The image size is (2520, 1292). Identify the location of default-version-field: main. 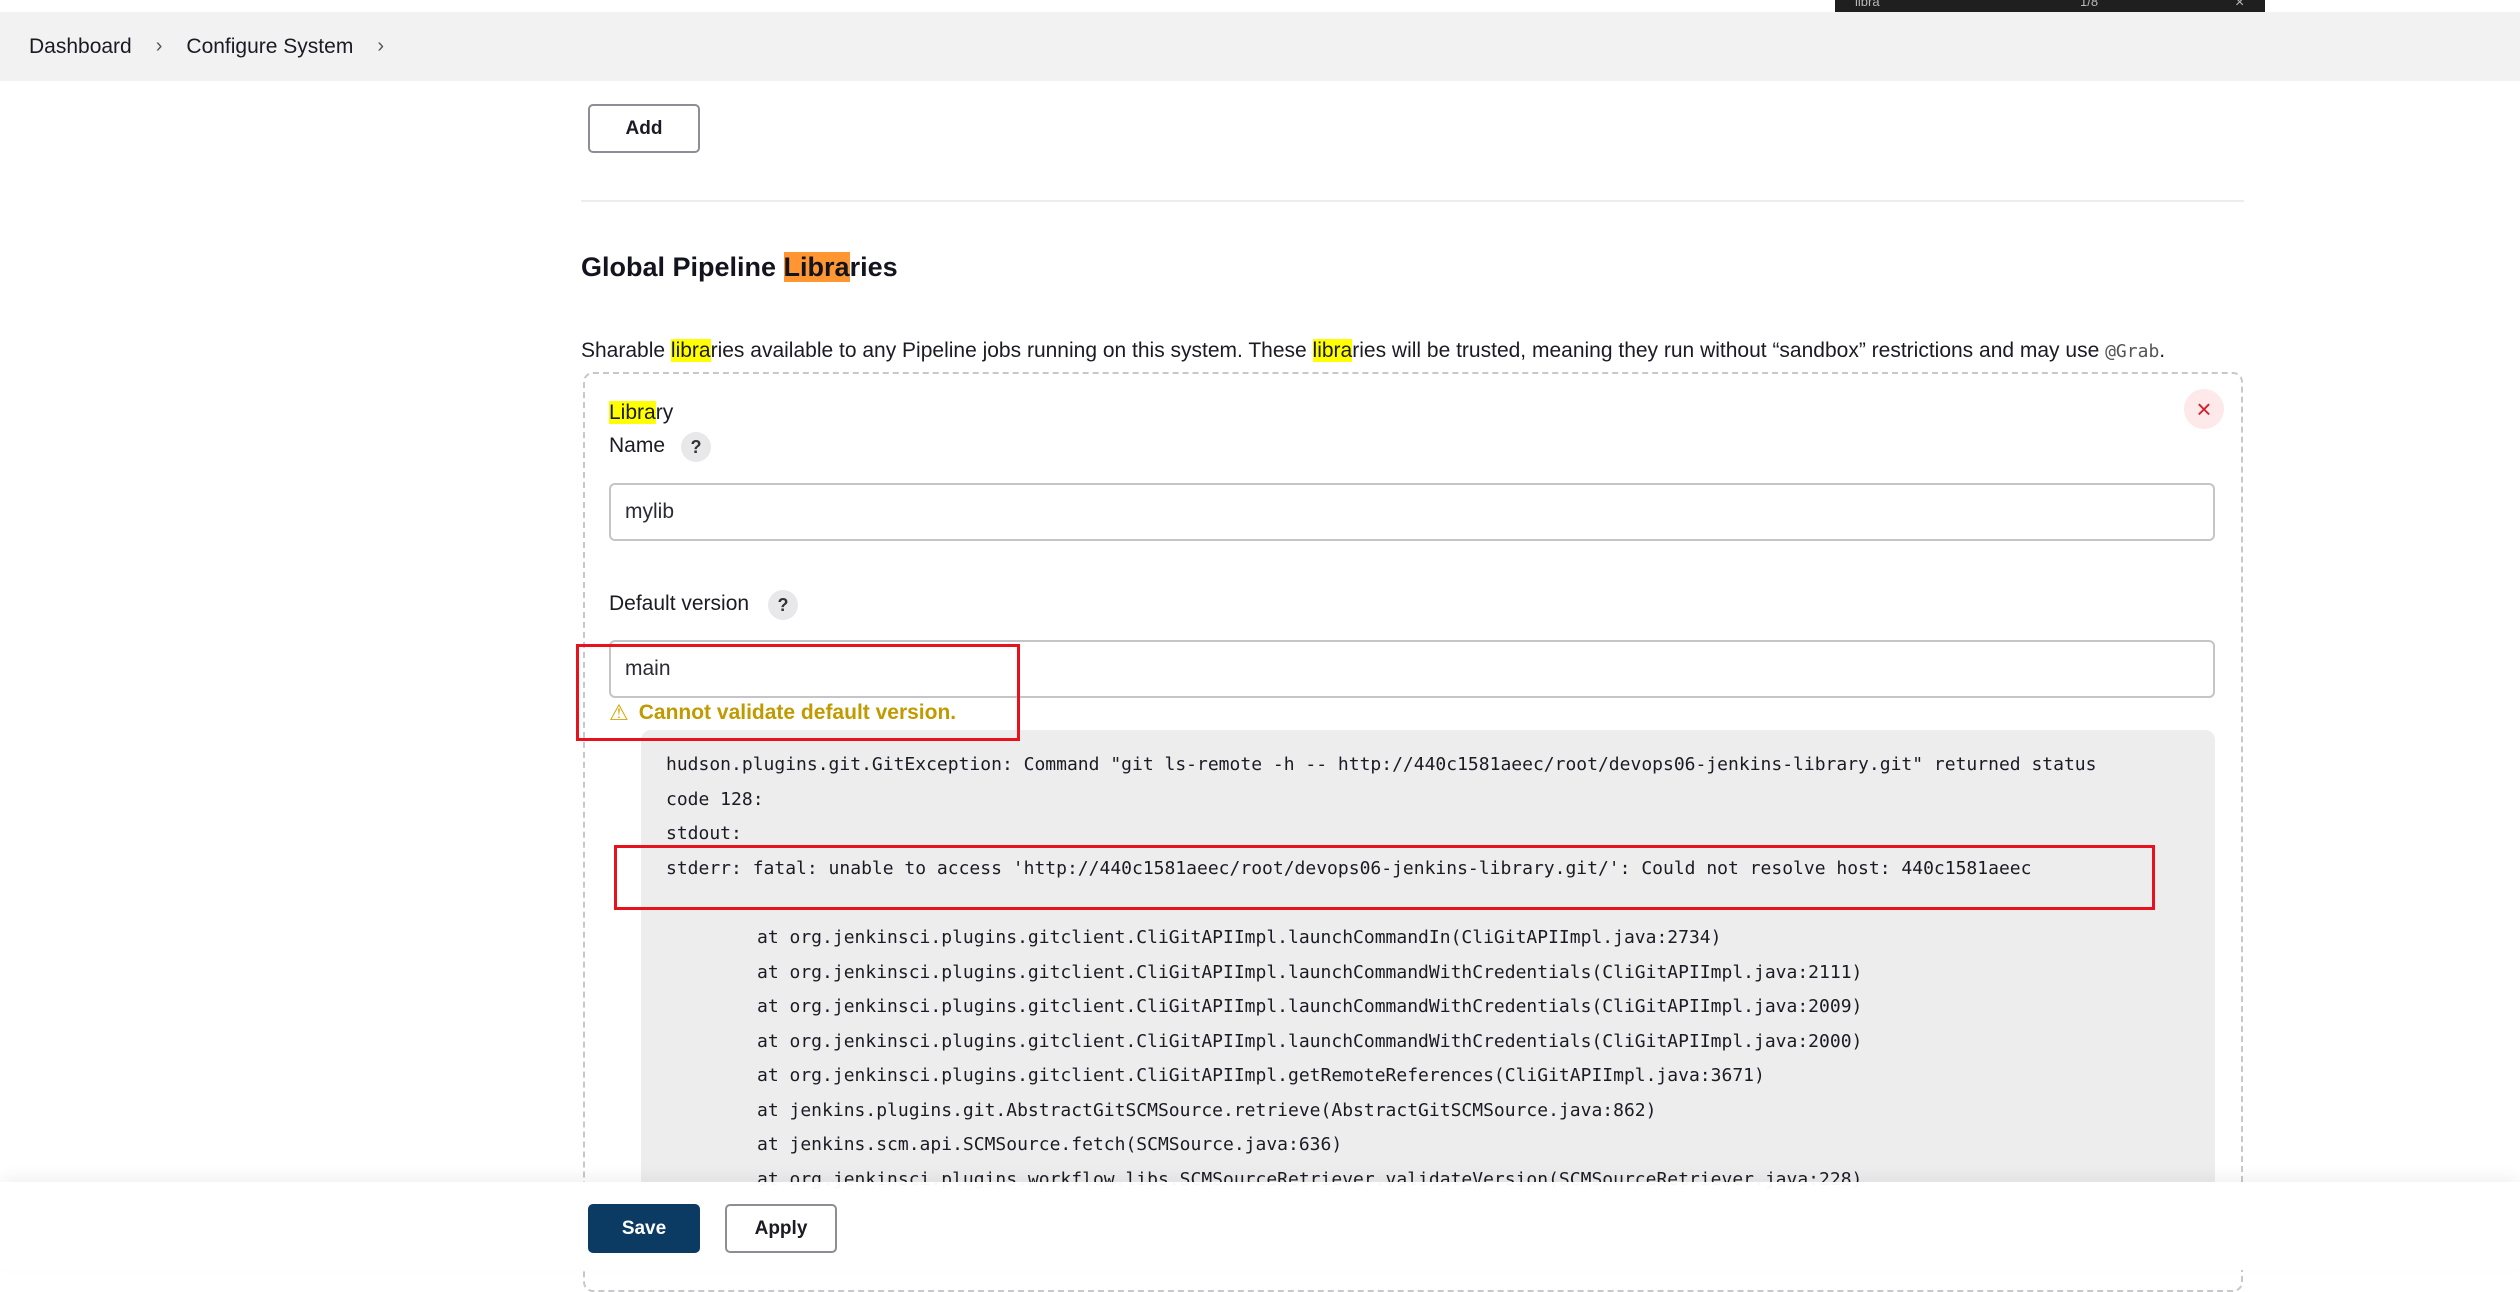
(1412, 669).